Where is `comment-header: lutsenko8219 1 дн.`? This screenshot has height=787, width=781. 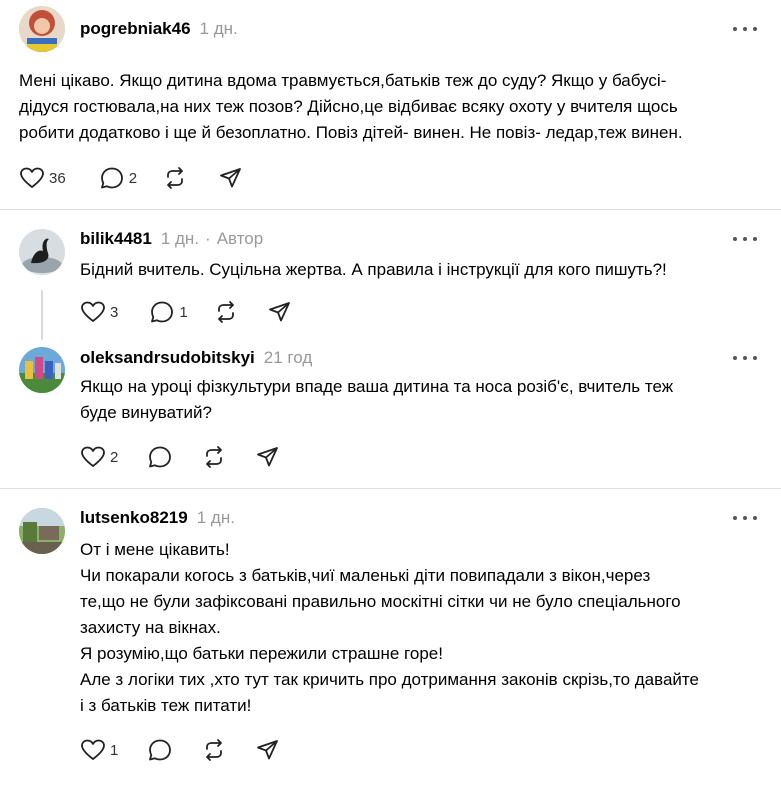 comment-header: lutsenko8219 1 дн. is located at coordinates (157, 520).